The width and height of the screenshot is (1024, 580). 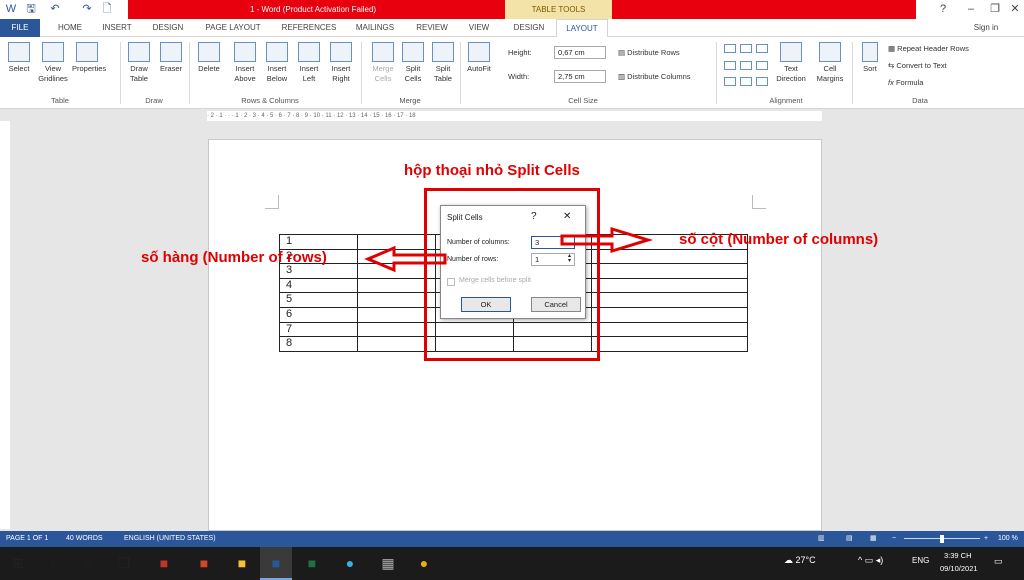 I want to click on print-layout-icon: ▤, so click(x=849, y=539).